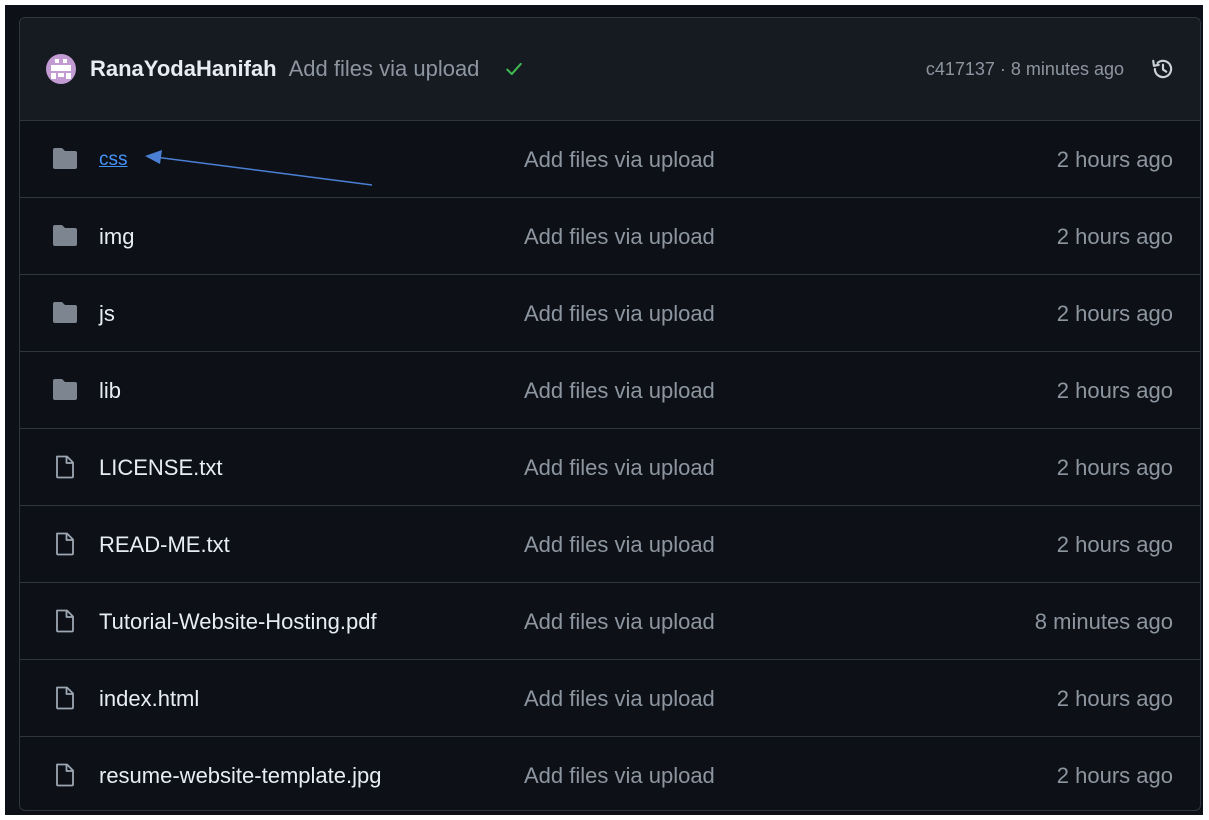  I want to click on history-icon, so click(1163, 69).